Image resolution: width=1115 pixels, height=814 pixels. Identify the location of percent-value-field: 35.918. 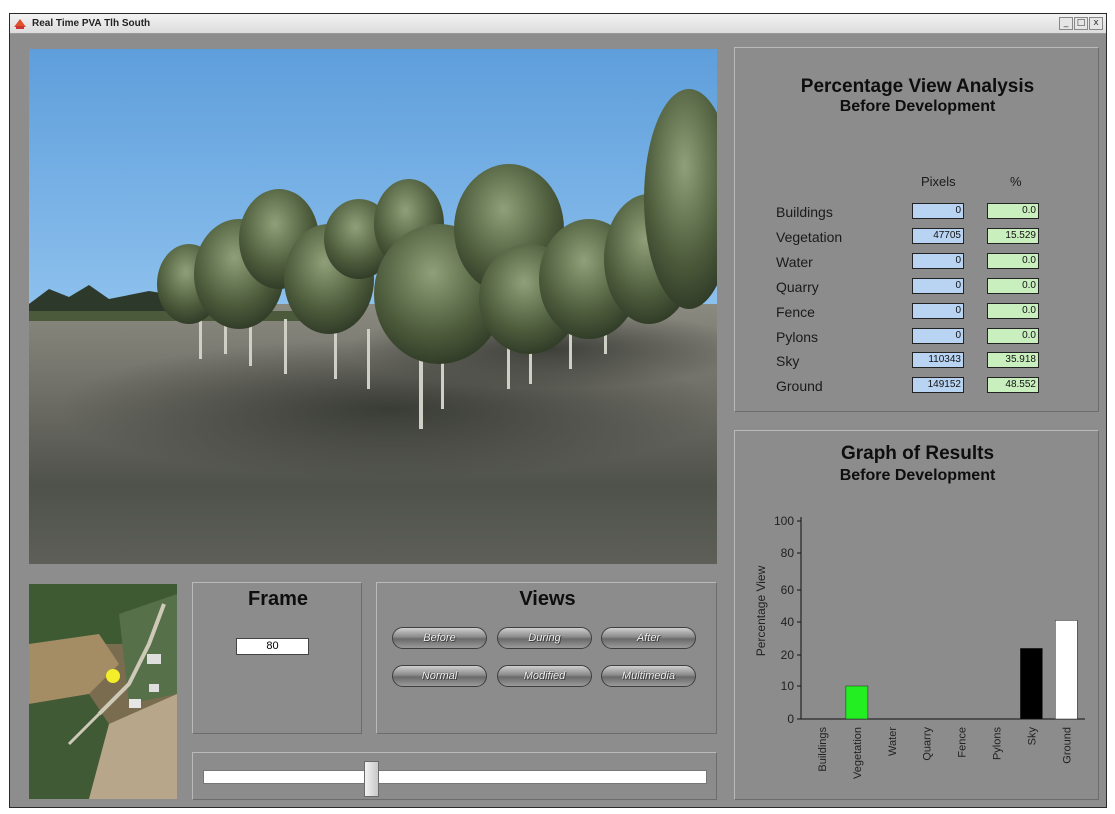
(1013, 360).